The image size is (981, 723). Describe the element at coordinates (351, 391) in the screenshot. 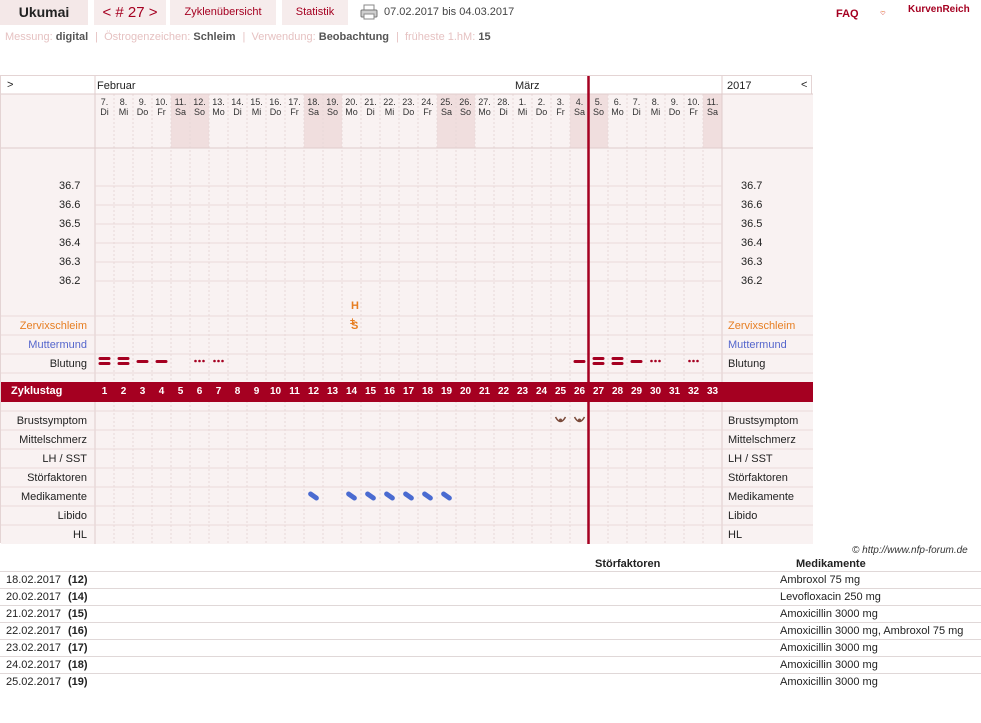

I see `cycle-day-number: 14` at that location.